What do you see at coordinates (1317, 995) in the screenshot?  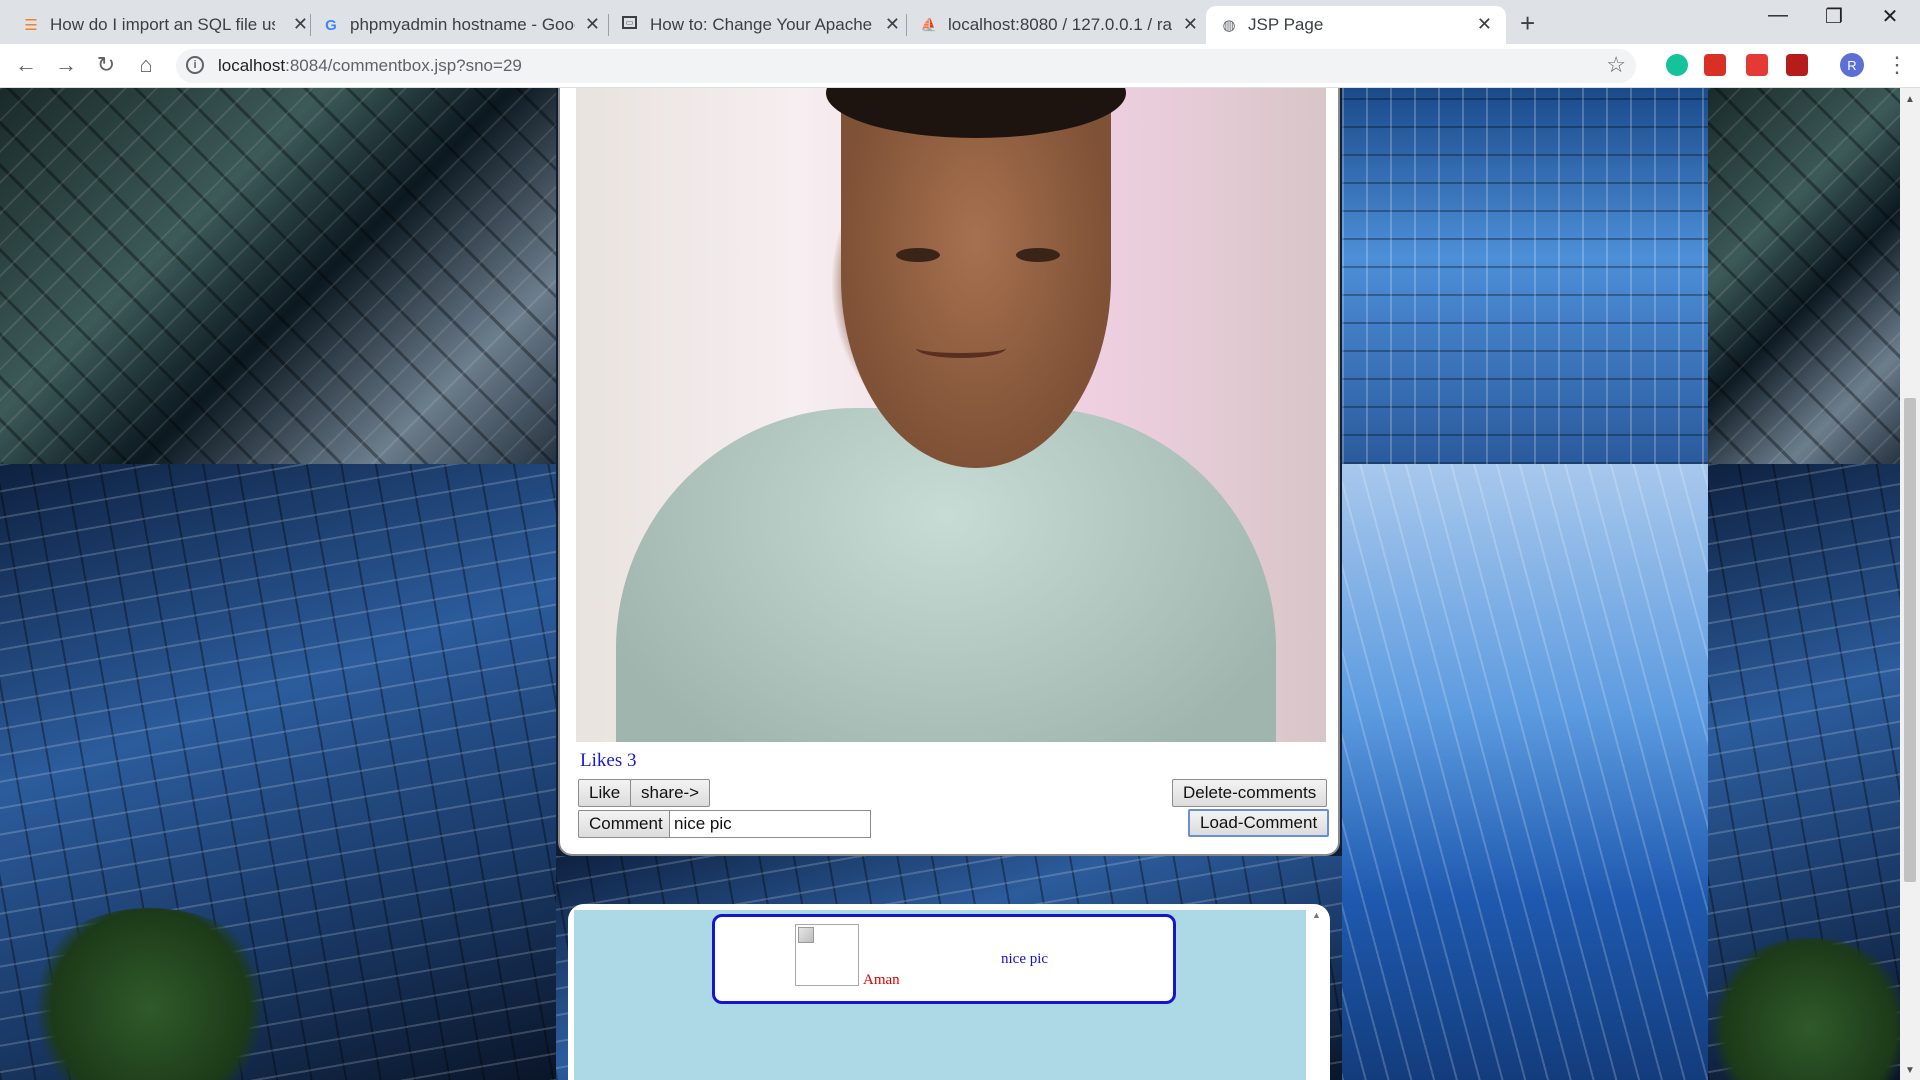 I see `comments-scrollbar: ▲` at bounding box center [1317, 995].